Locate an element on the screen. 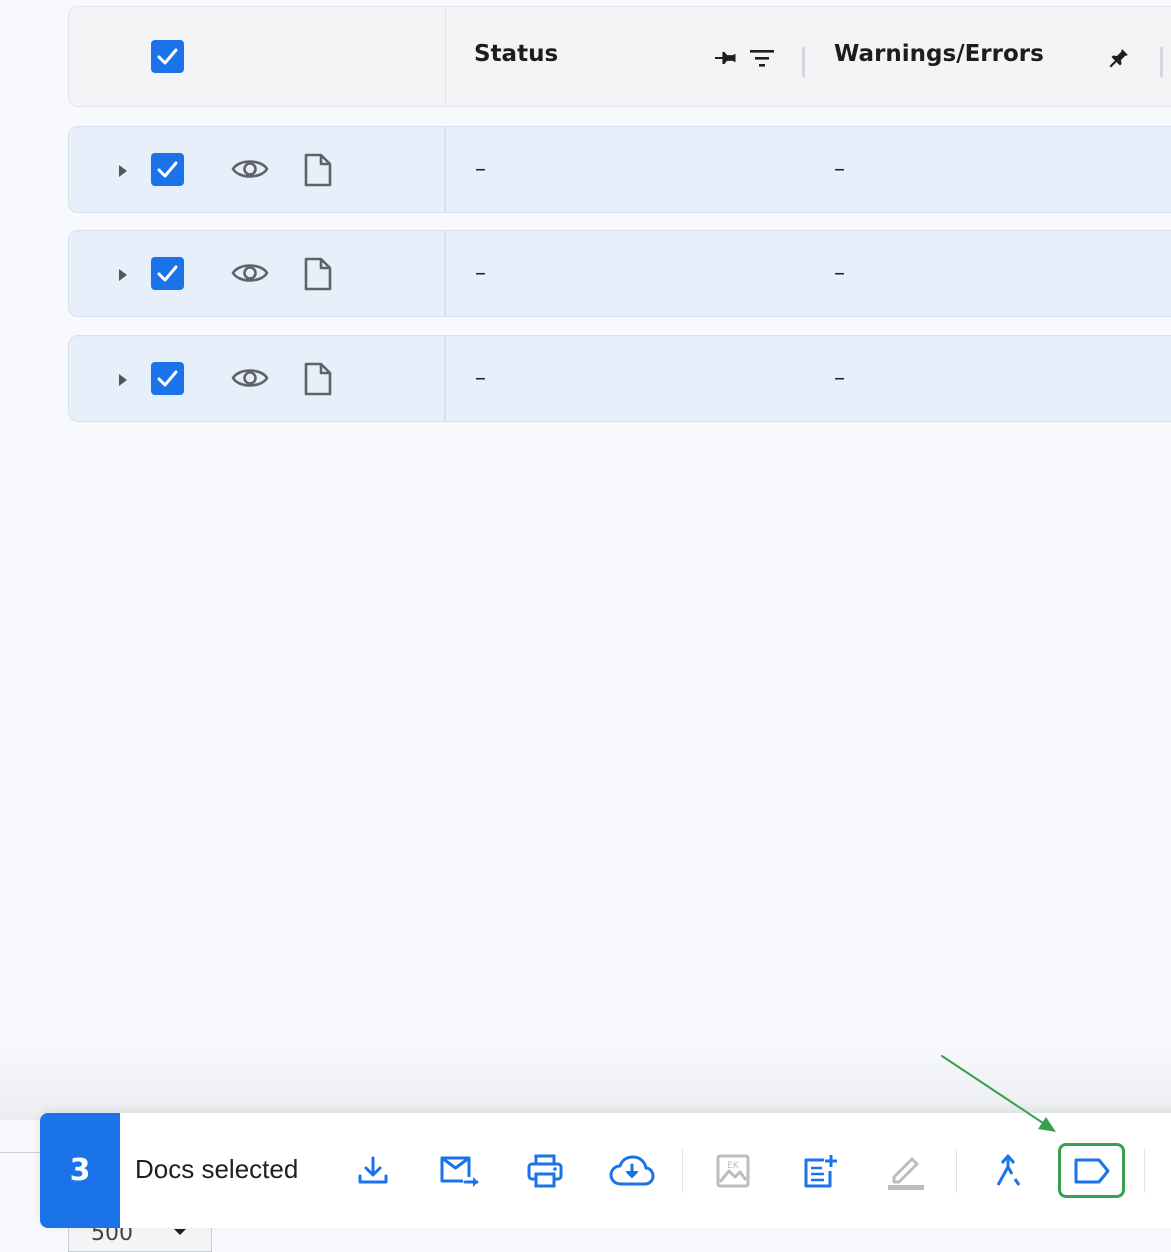 The width and height of the screenshot is (1171, 1252). merge-icon is located at coordinates (1008, 1170).